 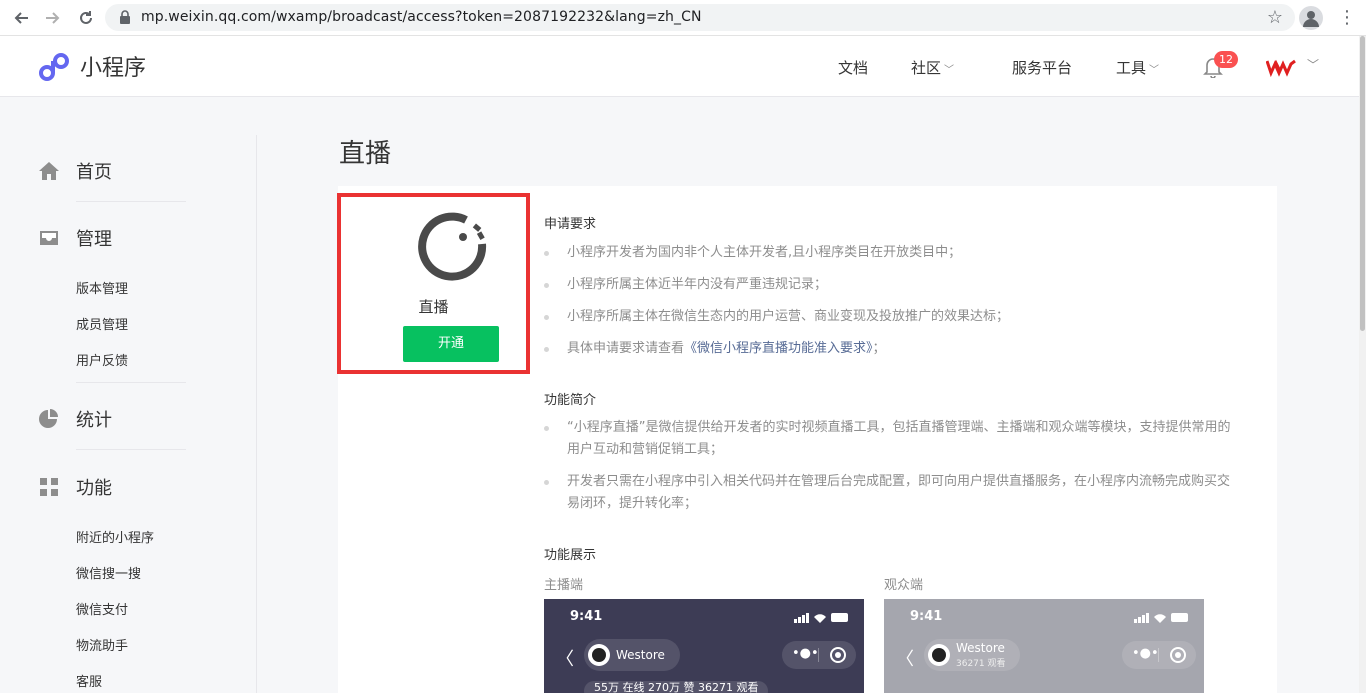 What do you see at coordinates (926, 68) in the screenshot?
I see `nav-community-label: 社区` at bounding box center [926, 68].